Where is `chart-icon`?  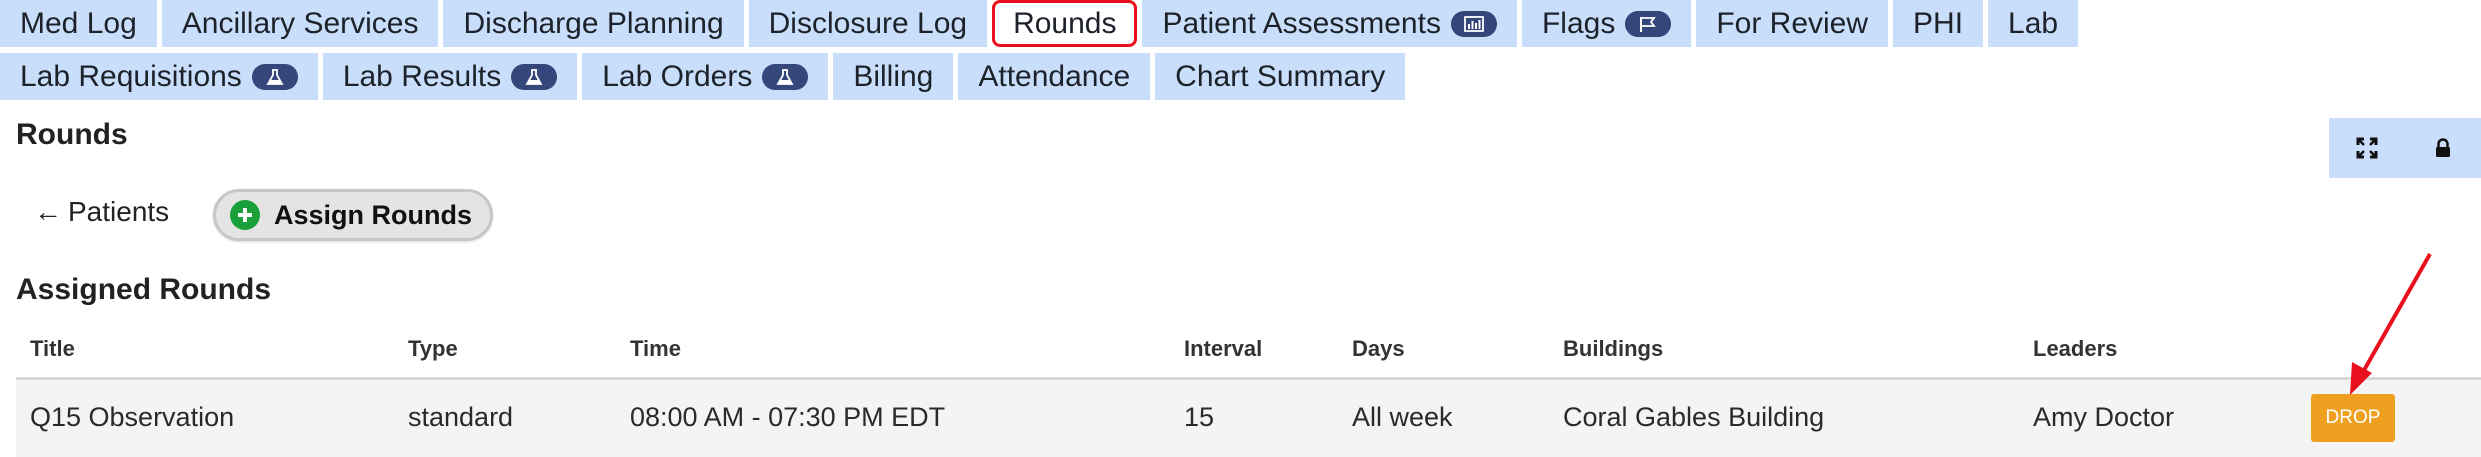 chart-icon is located at coordinates (1473, 23).